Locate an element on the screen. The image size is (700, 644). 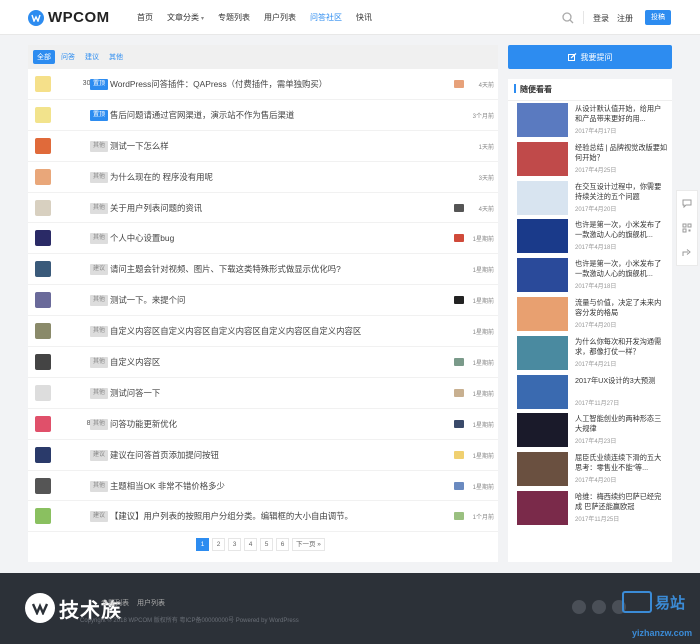
question-title: 自定义内容区 is located at coordinates (135, 362).